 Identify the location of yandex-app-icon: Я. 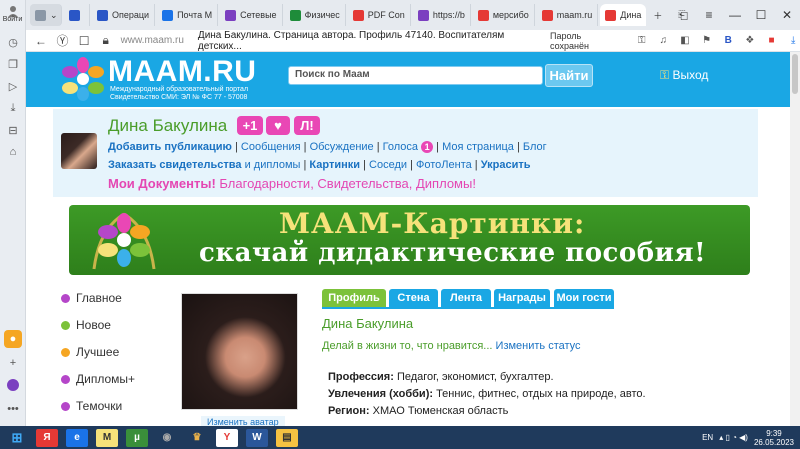
(47, 437).